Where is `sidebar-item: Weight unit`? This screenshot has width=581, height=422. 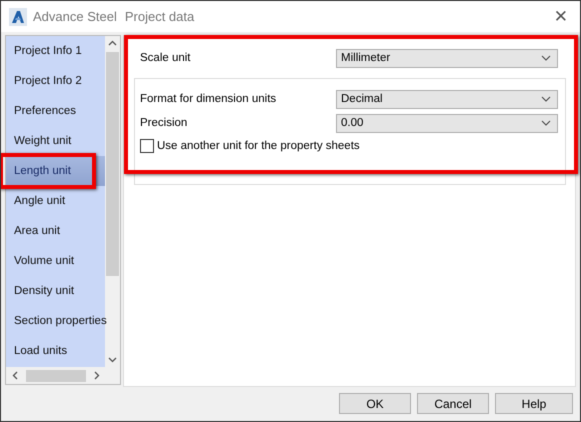 sidebar-item: Weight unit is located at coordinates (55, 141).